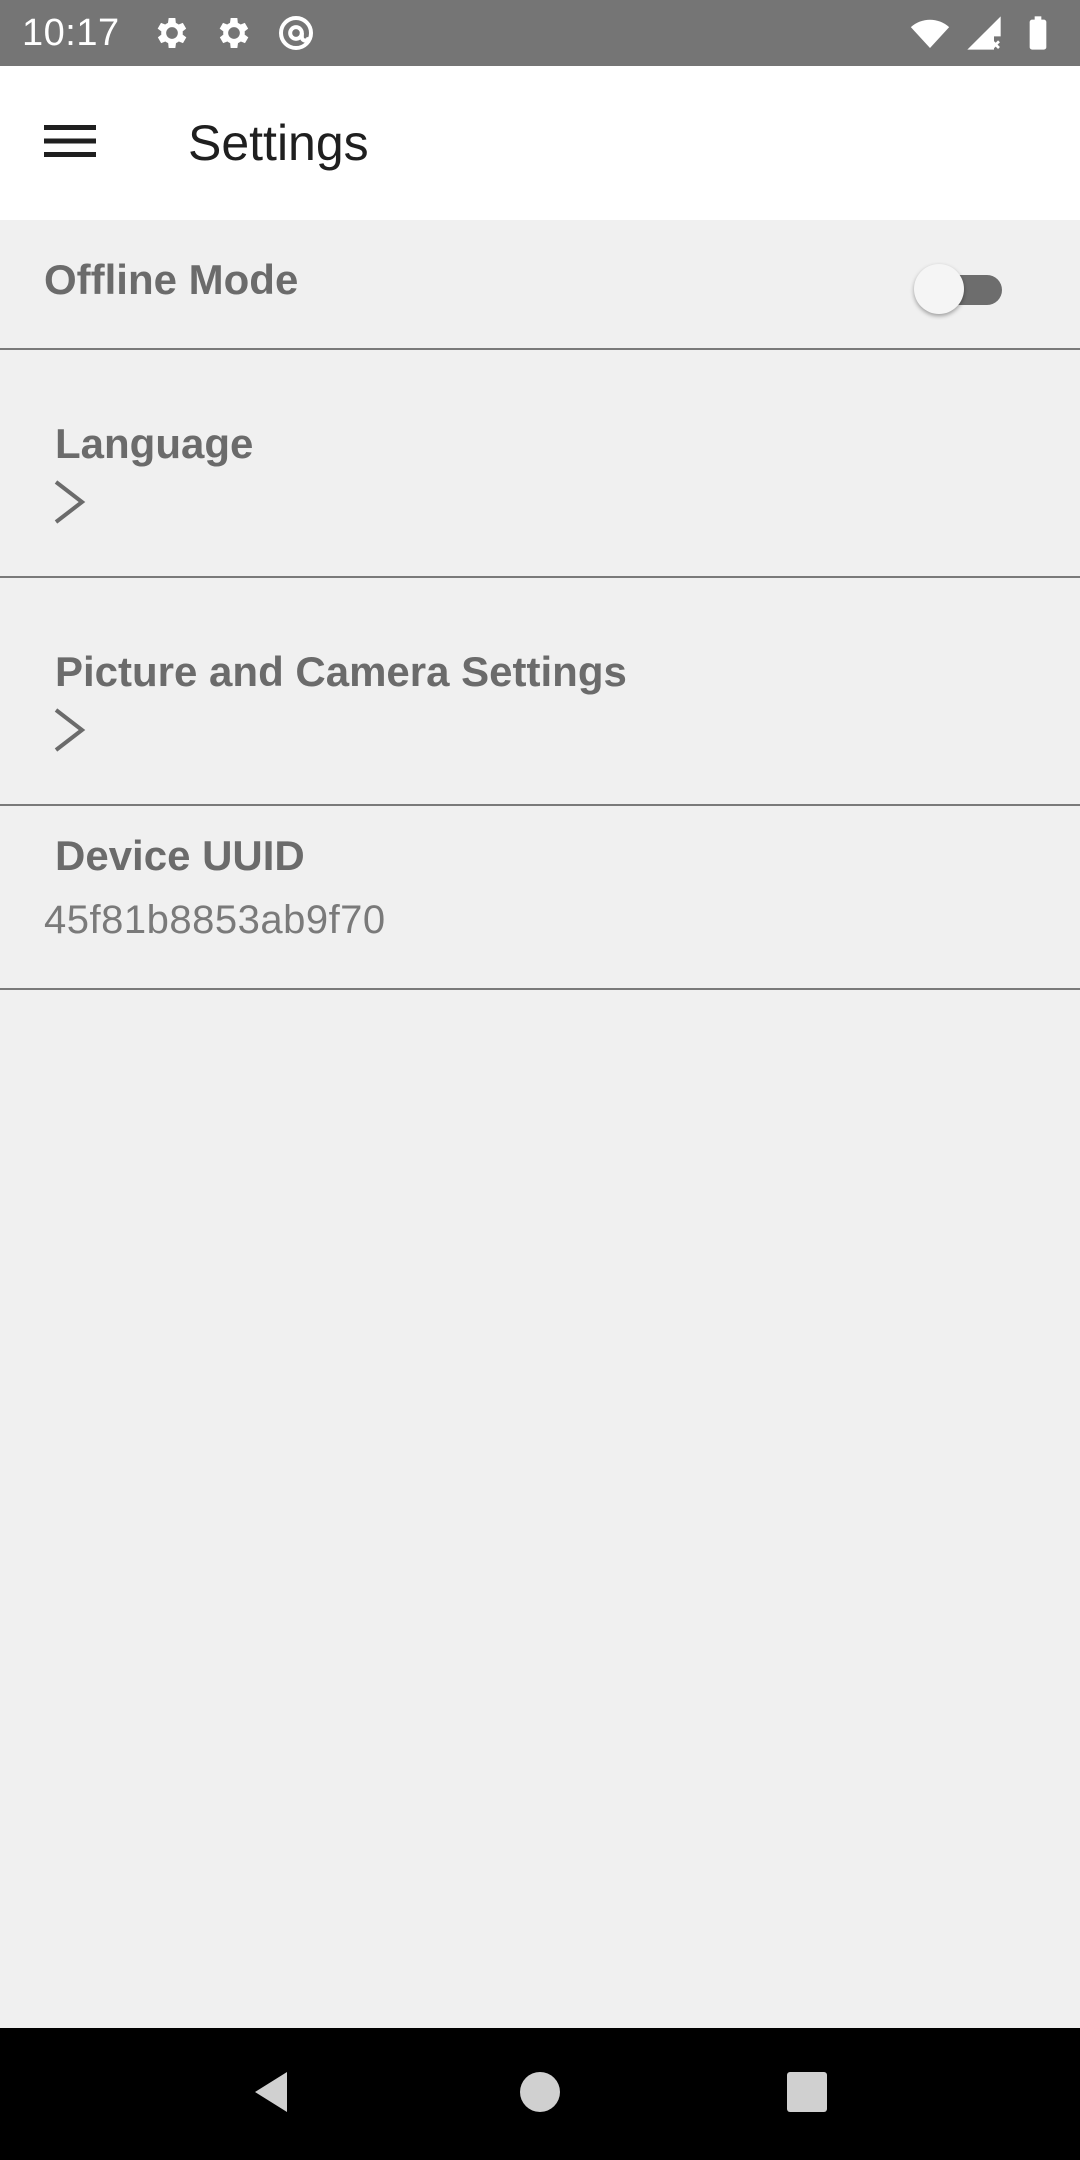  What do you see at coordinates (171, 279) in the screenshot?
I see `offline-mode-label: Offline Mode` at bounding box center [171, 279].